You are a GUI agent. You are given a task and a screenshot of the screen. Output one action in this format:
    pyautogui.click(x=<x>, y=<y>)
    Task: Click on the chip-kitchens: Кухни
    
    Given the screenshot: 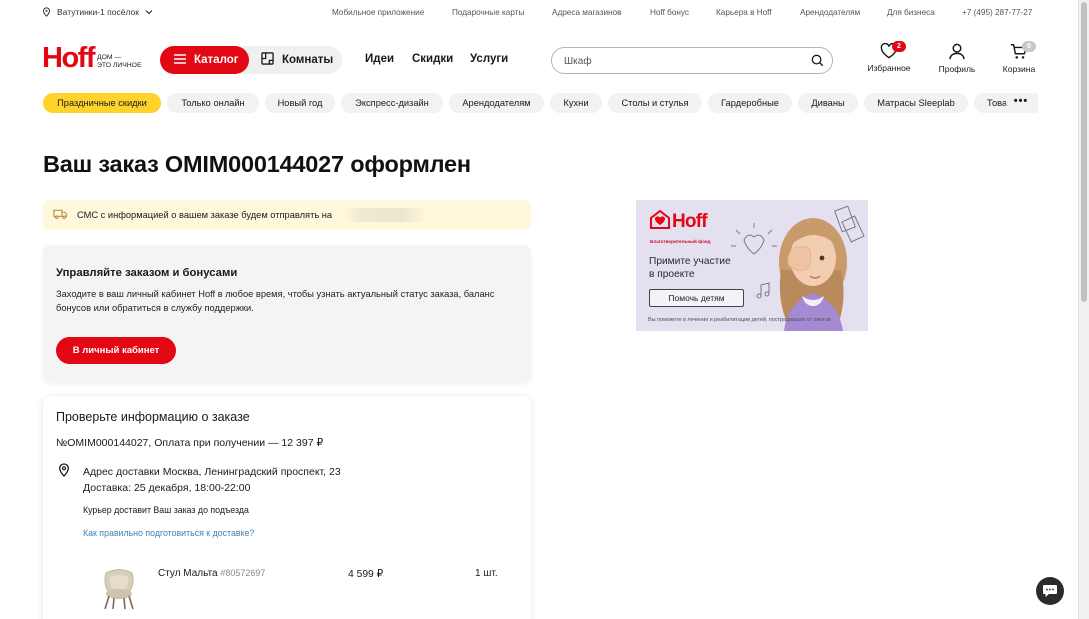 What is the action you would take?
    pyautogui.click(x=576, y=103)
    